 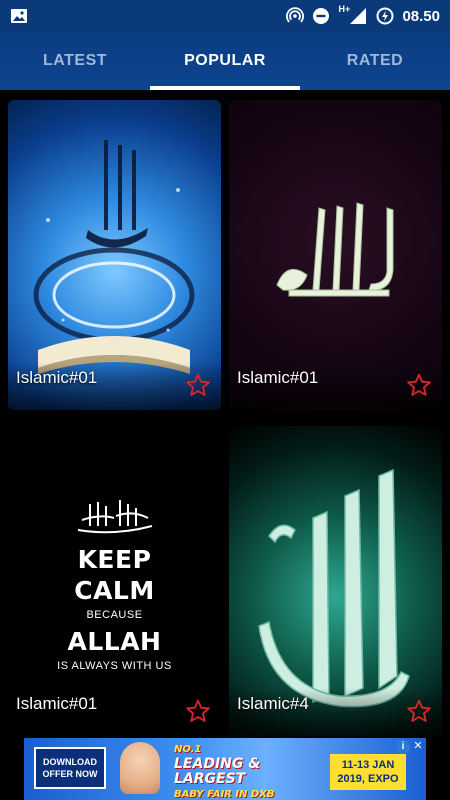 What do you see at coordinates (114, 665) in the screenshot?
I see `poster-line-always: IS ALWAYS WITH US` at bounding box center [114, 665].